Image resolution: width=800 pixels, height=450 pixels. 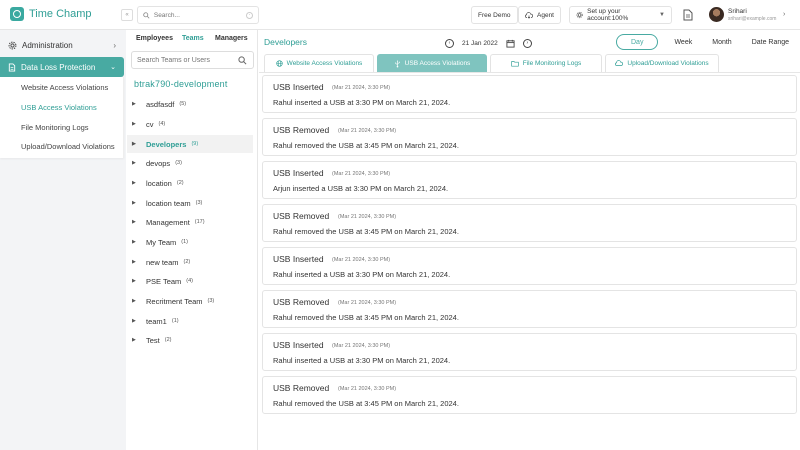 I want to click on team-count: (1), so click(x=175, y=321).